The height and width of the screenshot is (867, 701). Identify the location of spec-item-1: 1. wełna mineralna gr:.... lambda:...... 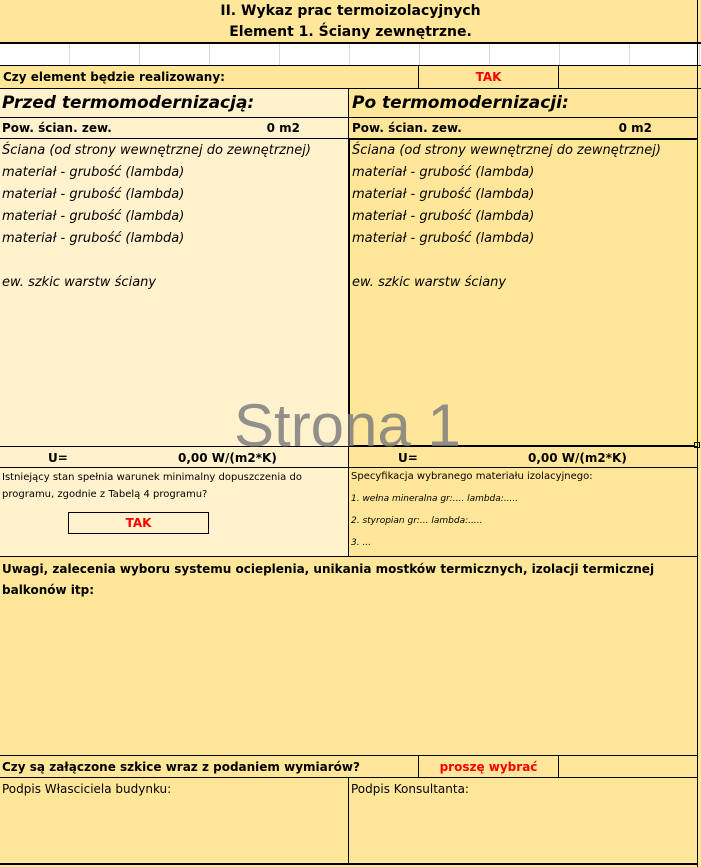
(435, 499).